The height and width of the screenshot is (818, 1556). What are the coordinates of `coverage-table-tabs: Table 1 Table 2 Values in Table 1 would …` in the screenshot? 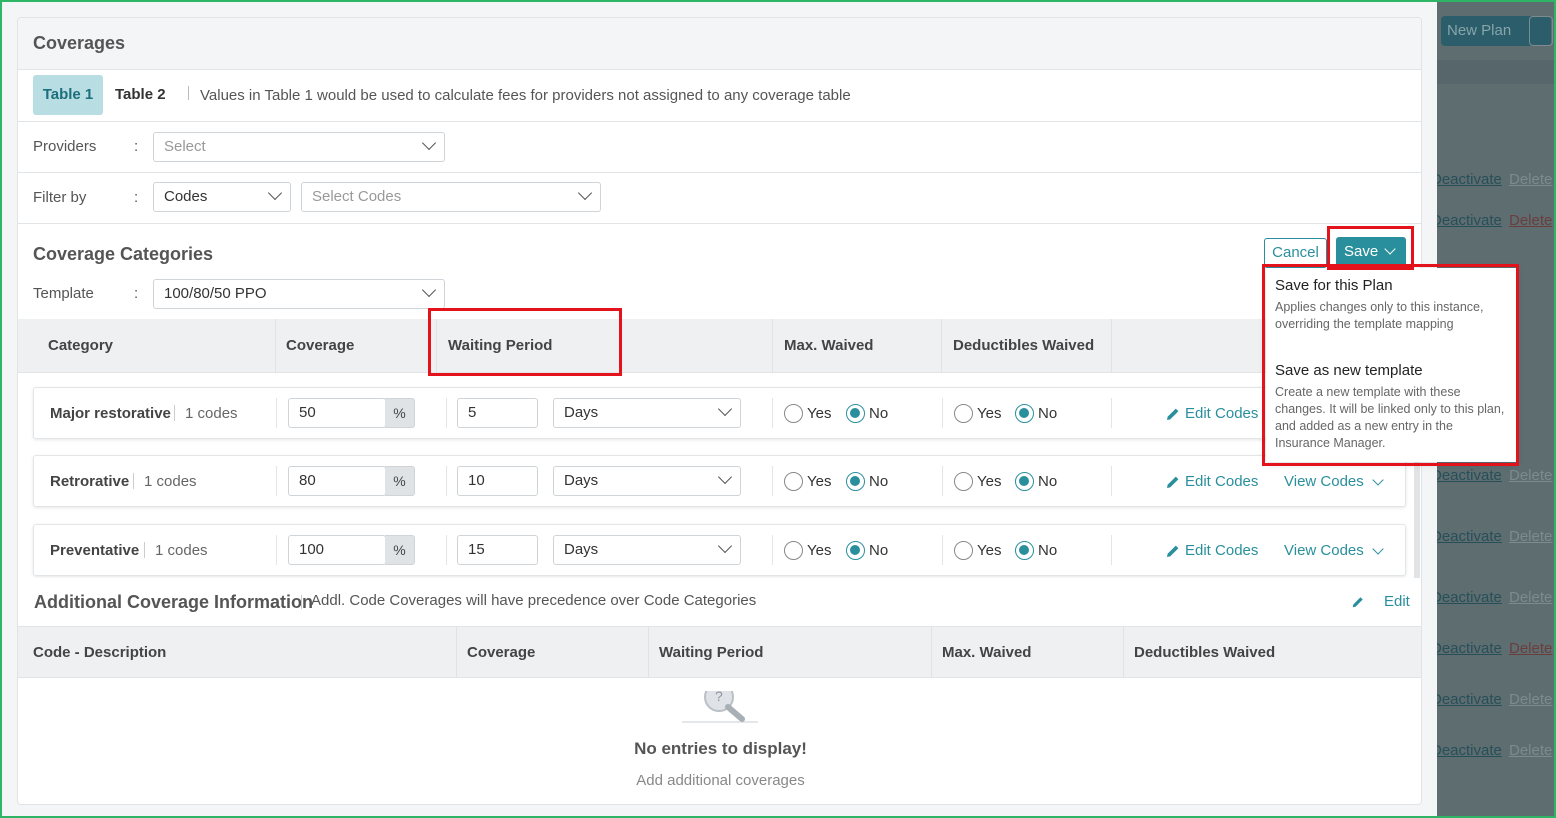 It's located at (719, 96).